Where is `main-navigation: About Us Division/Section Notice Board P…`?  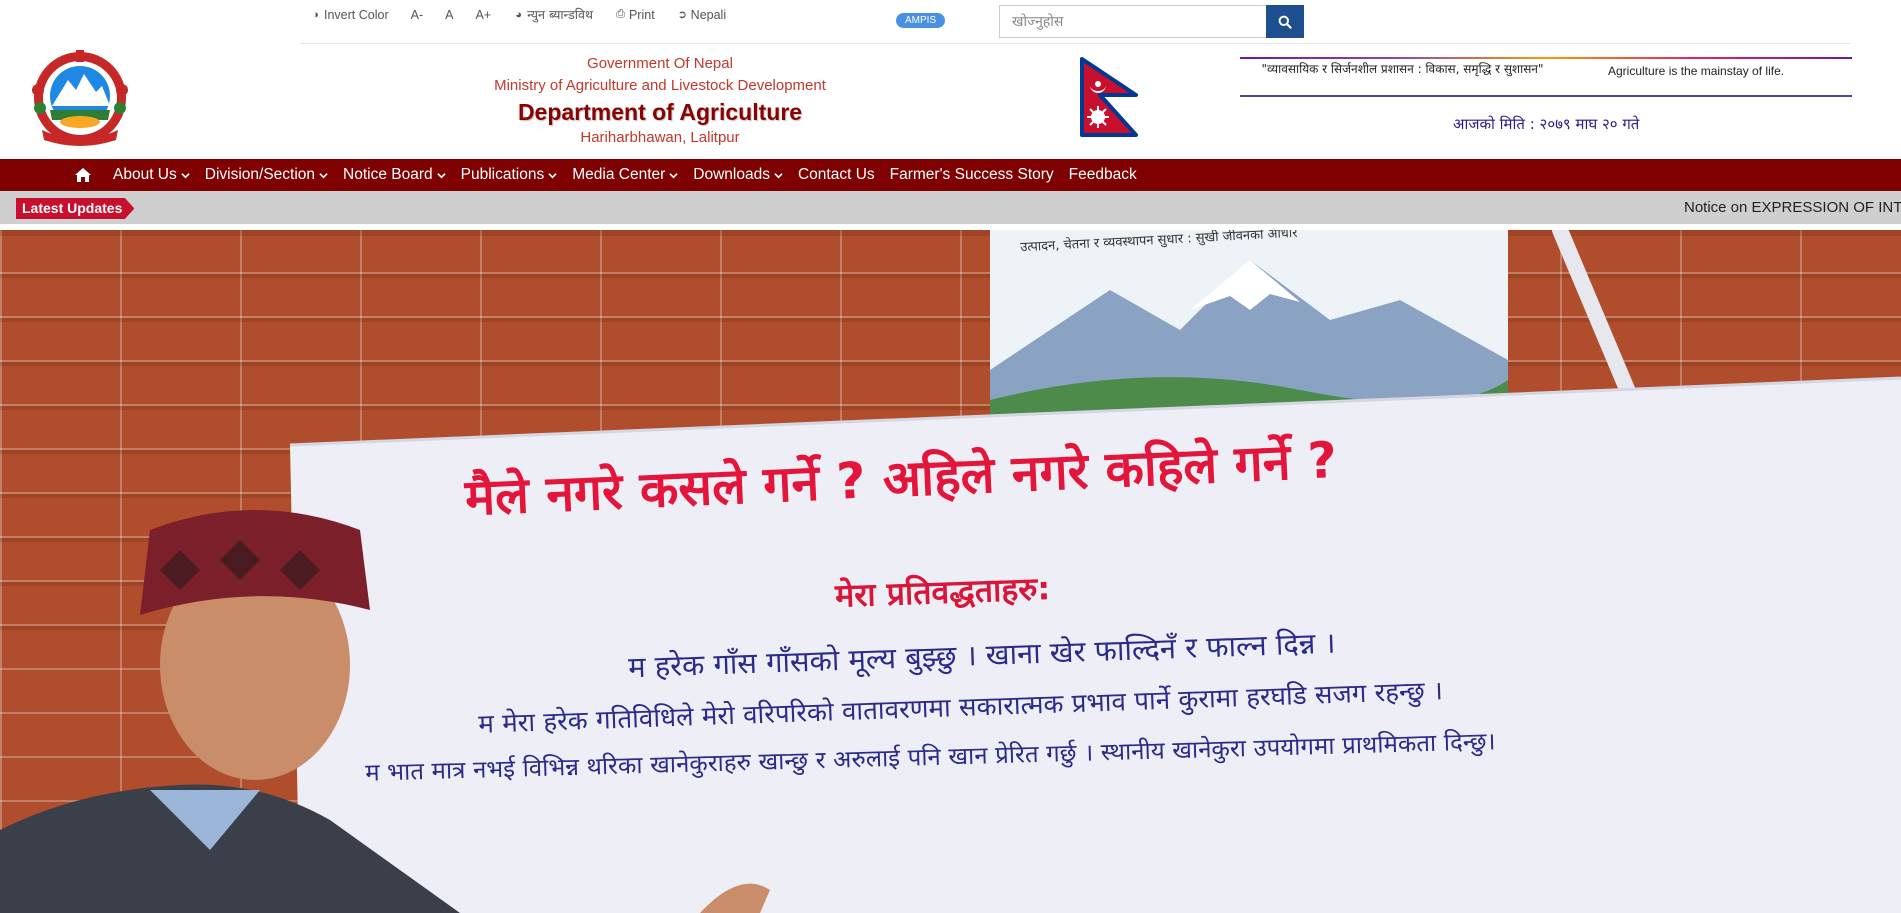 main-navigation: About Us Division/Section Notice Board P… is located at coordinates (950, 175).